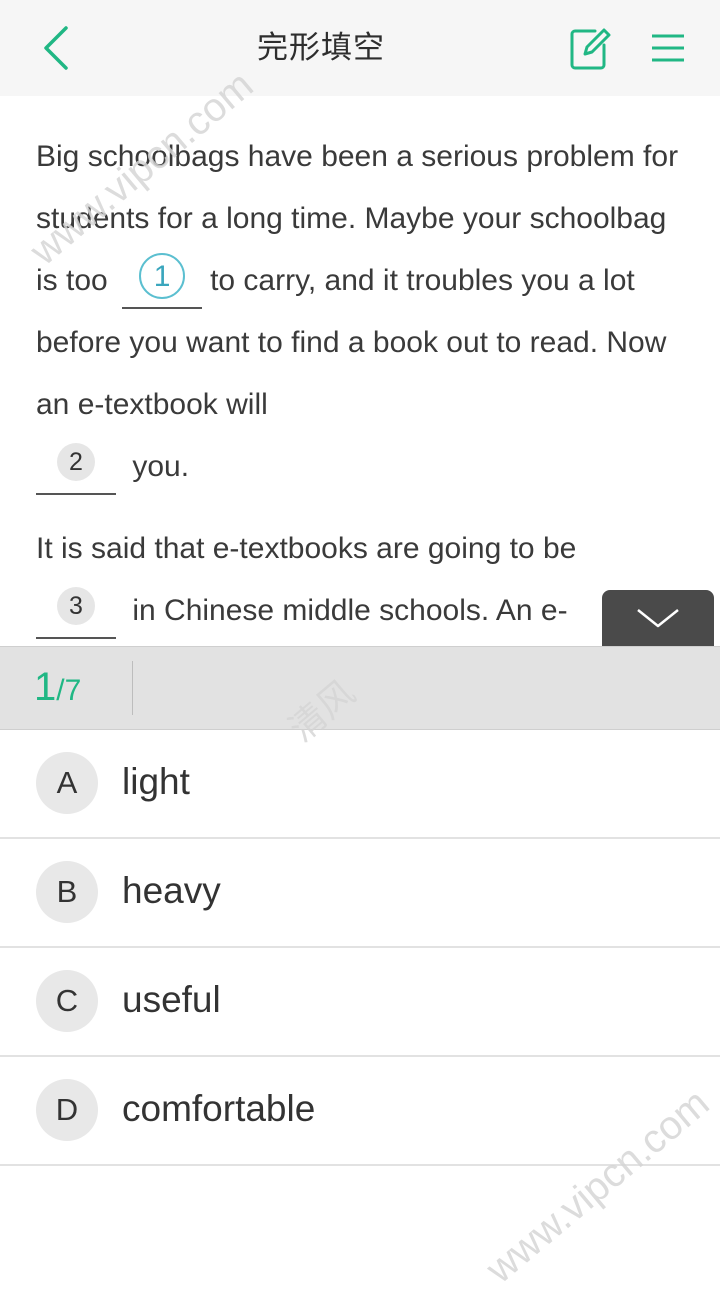 The width and height of the screenshot is (720, 1292). I want to click on passage-text-segment: you., so click(161, 466).